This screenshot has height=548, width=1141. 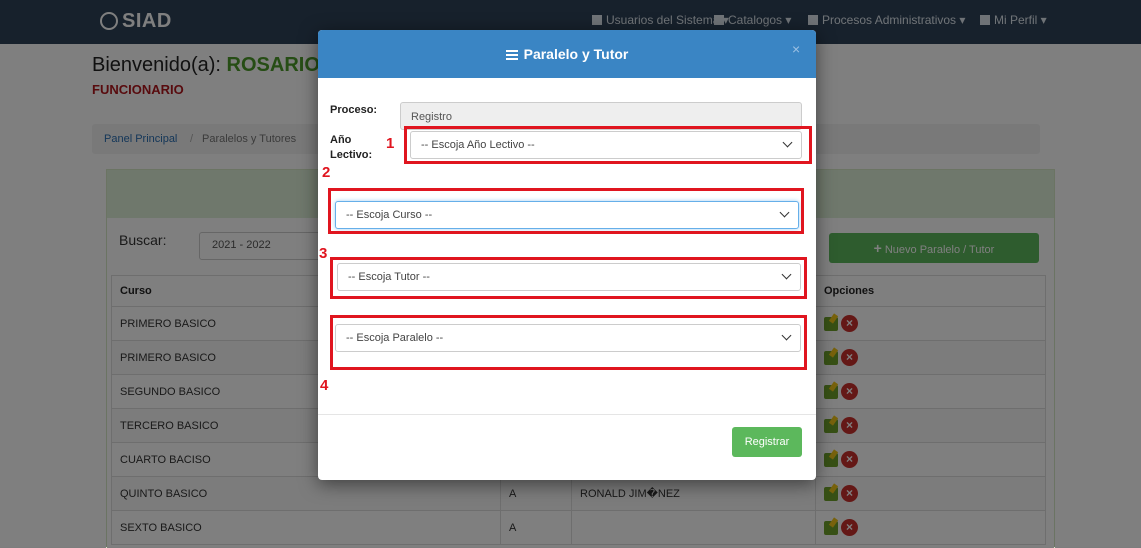 What do you see at coordinates (324, 385) in the screenshot?
I see `annotation-number-4: 4` at bounding box center [324, 385].